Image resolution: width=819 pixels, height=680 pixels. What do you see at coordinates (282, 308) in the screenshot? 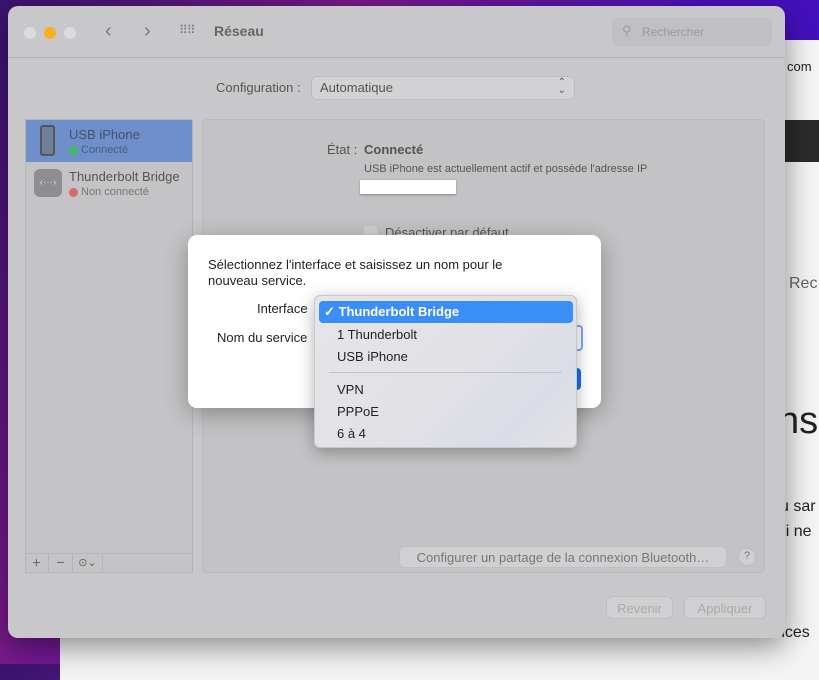
I see `interface-label: Interface` at bounding box center [282, 308].